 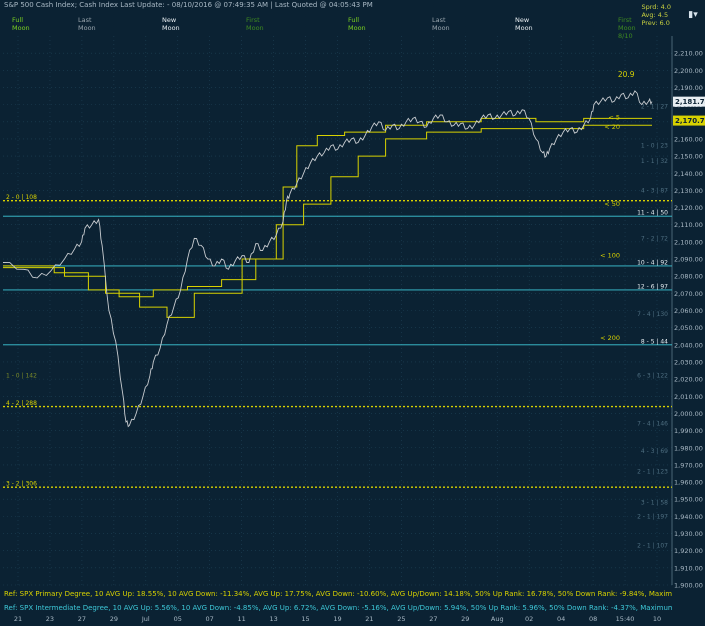 I want to click on x-tick-label: 02, so click(x=529, y=619).